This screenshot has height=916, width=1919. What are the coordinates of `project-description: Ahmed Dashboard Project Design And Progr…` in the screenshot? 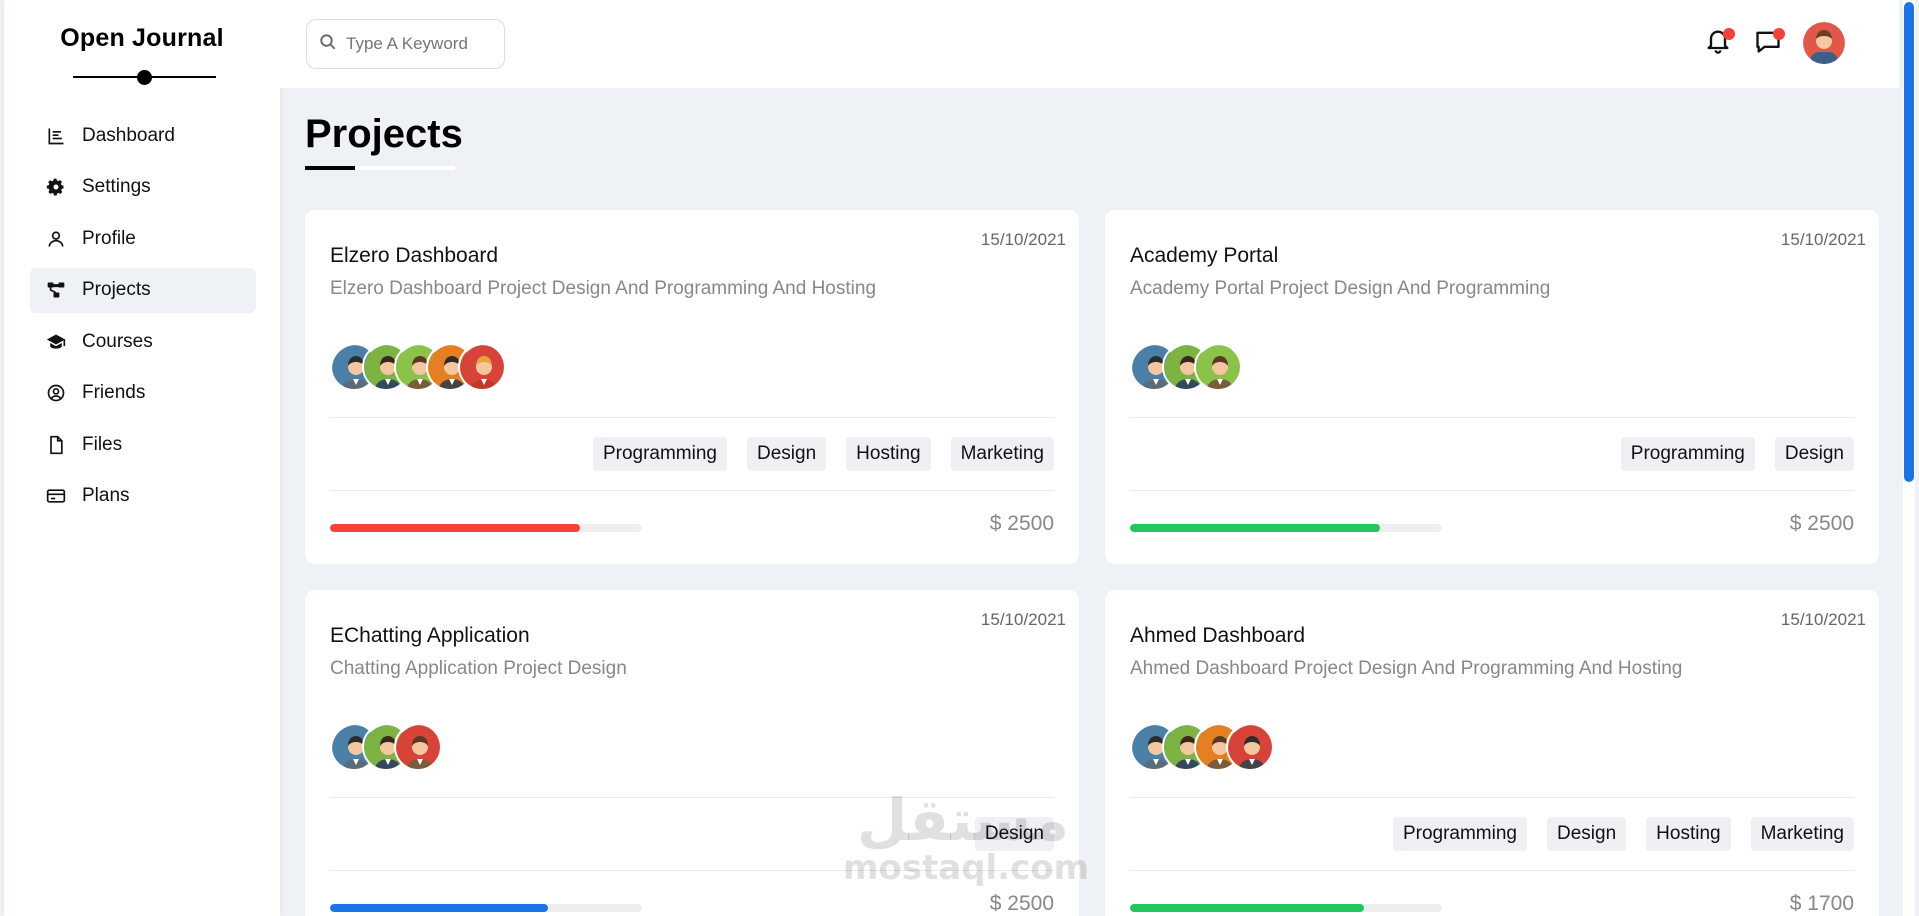 It's located at (1406, 668).